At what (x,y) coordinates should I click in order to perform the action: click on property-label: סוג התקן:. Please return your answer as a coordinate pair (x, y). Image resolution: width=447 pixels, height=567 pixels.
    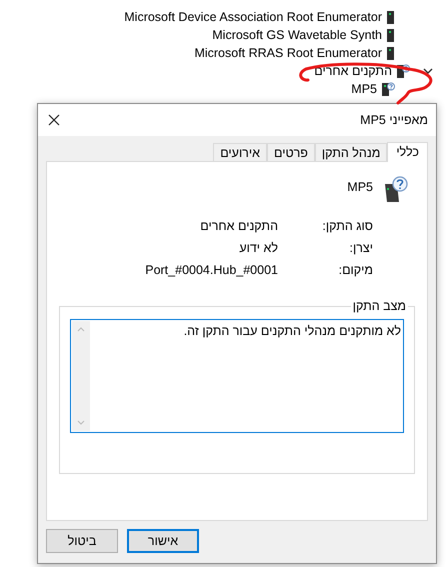
    Looking at the image, I should click on (347, 226).